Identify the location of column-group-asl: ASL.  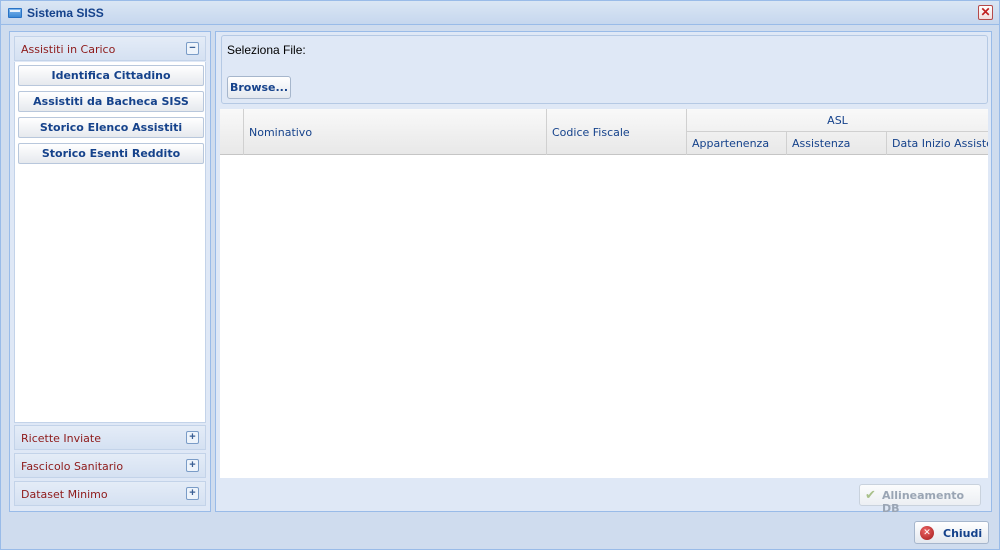
(837, 120).